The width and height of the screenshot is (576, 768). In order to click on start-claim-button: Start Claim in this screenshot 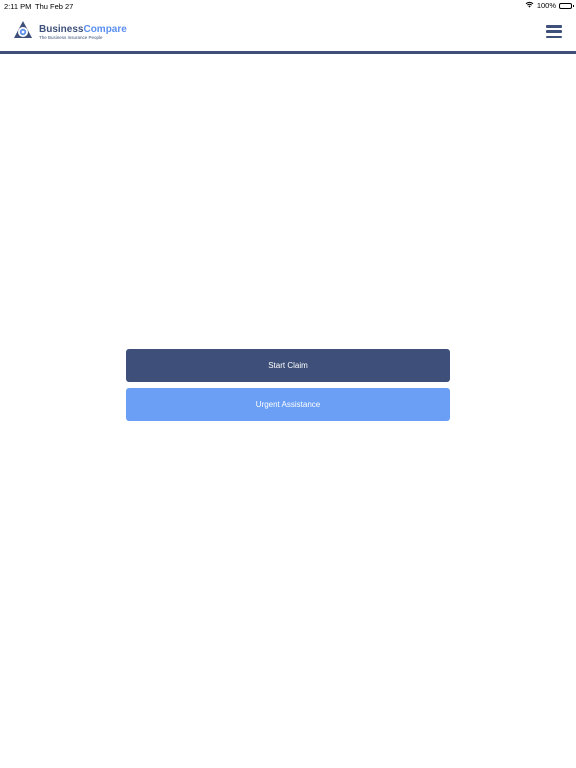, I will do `click(288, 365)`.